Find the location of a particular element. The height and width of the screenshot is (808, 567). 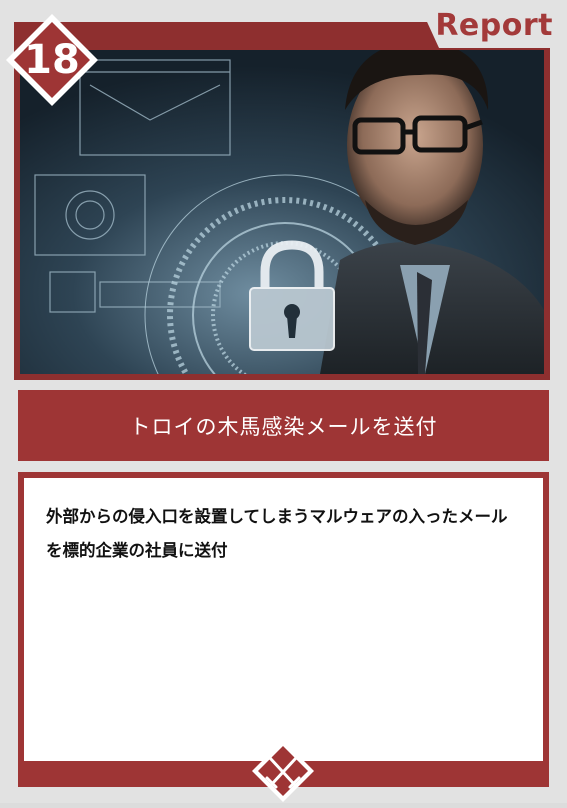

number-badge: 18 is located at coordinates (52, 60).